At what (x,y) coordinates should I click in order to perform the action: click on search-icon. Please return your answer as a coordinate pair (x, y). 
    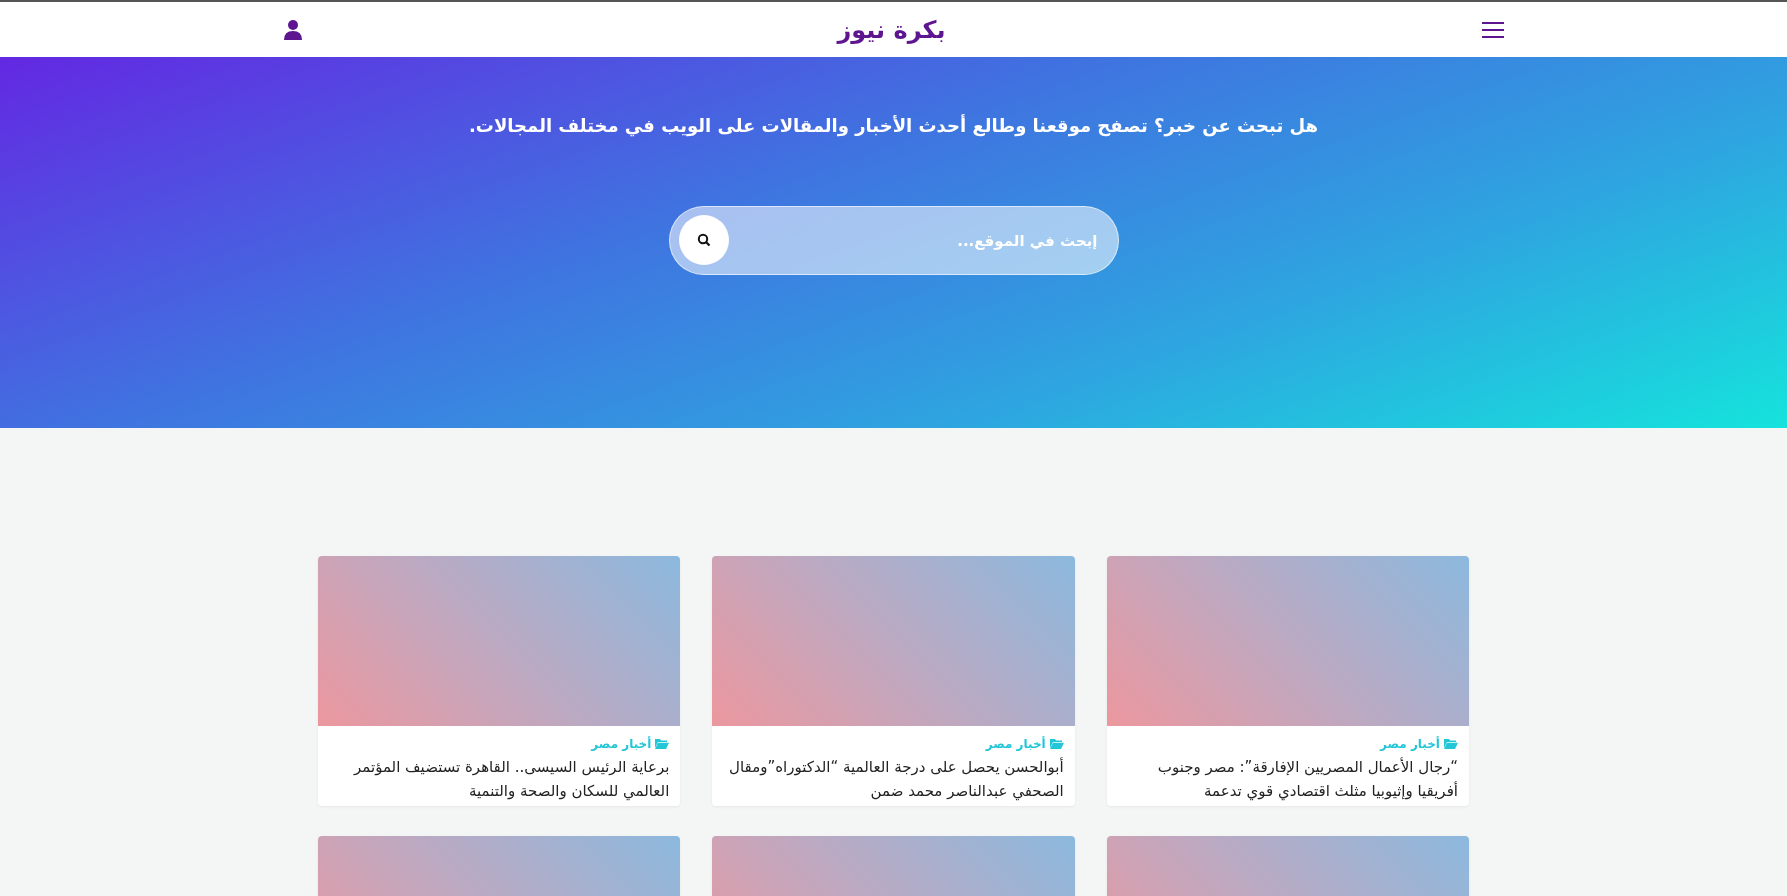
    Looking at the image, I should click on (703, 240).